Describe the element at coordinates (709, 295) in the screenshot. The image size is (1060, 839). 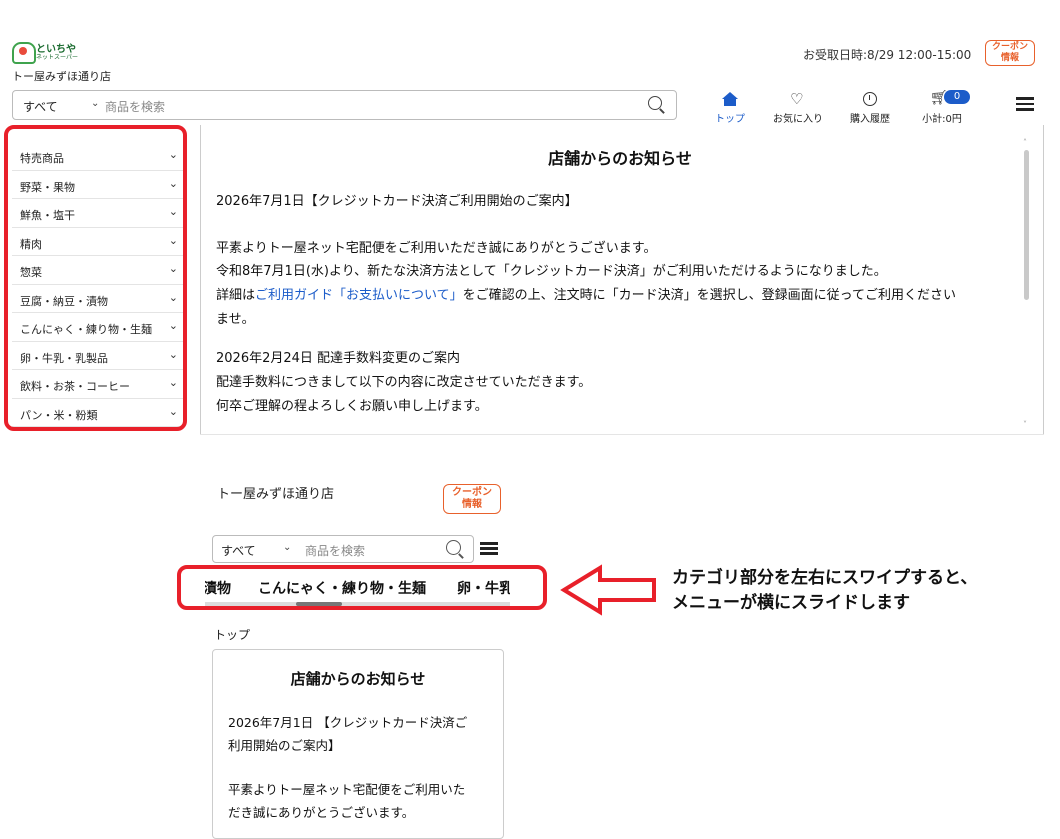
I see `notice-text: をご確認の上、注文時に「カード決済」を選択し、登録画面に従ってご利用ください` at that location.